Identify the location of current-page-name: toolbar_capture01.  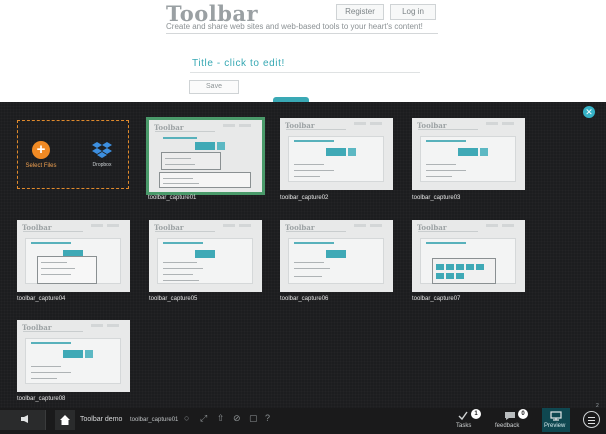
(154, 420).